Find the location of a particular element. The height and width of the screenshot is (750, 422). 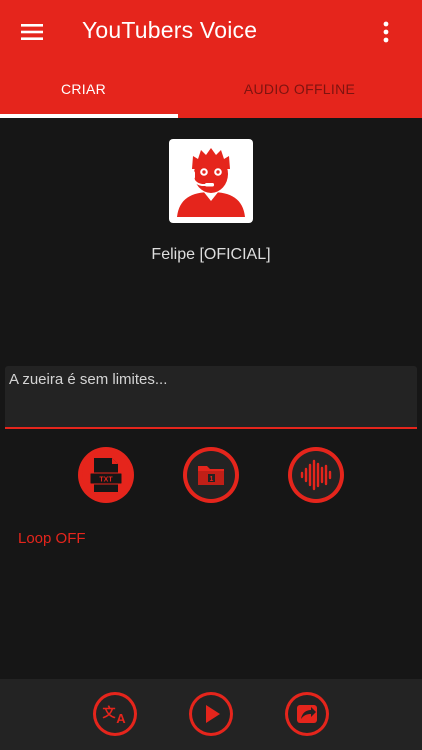

menu-button is located at coordinates (32, 32).